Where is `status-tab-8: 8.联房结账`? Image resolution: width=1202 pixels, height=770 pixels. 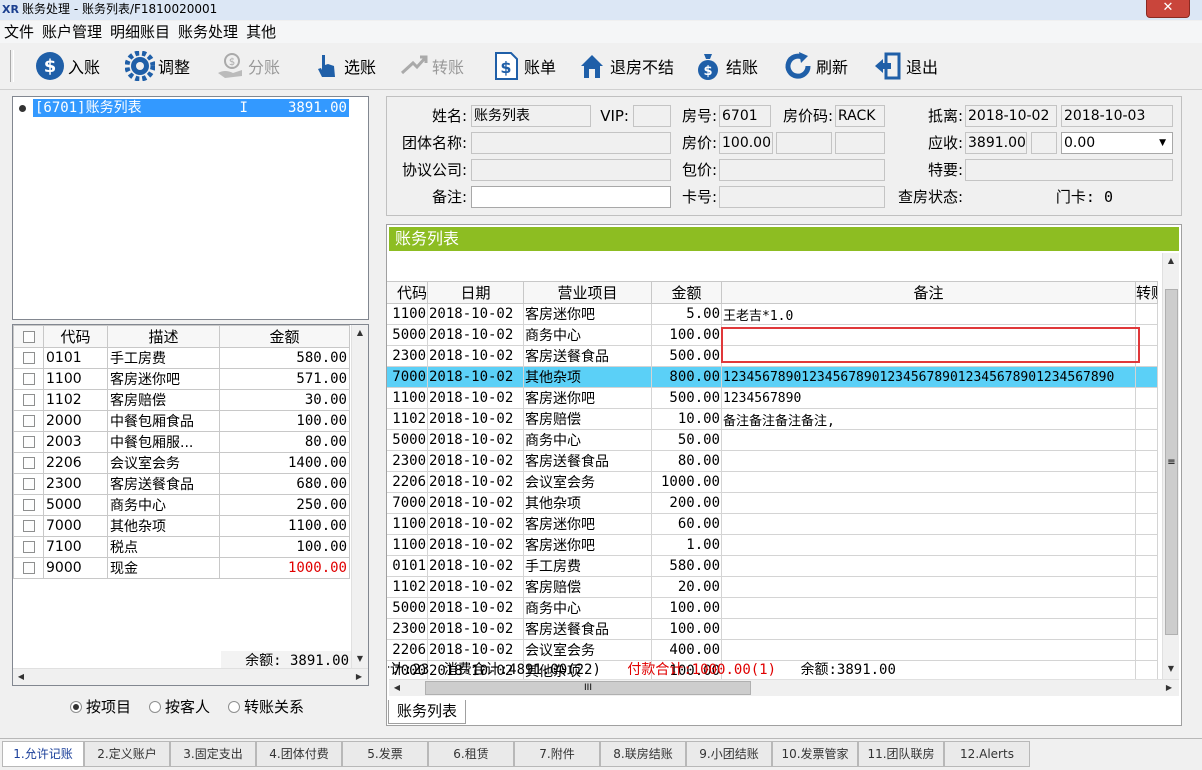 status-tab-8: 8.联房结账 is located at coordinates (643, 754).